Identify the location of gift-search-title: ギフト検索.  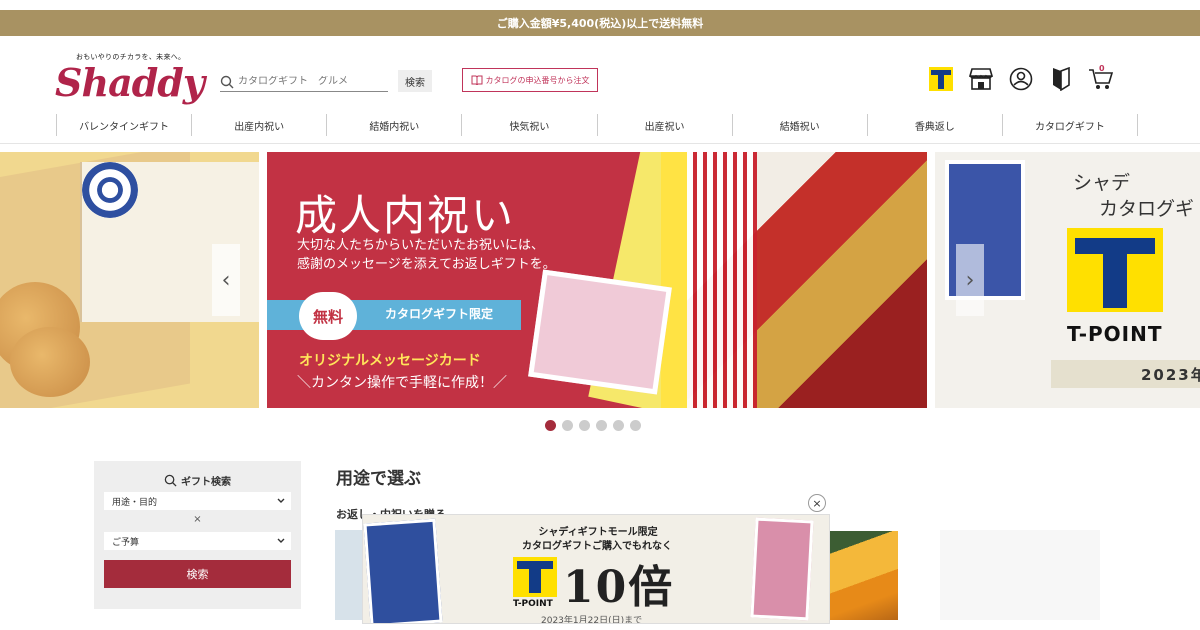
(197, 480).